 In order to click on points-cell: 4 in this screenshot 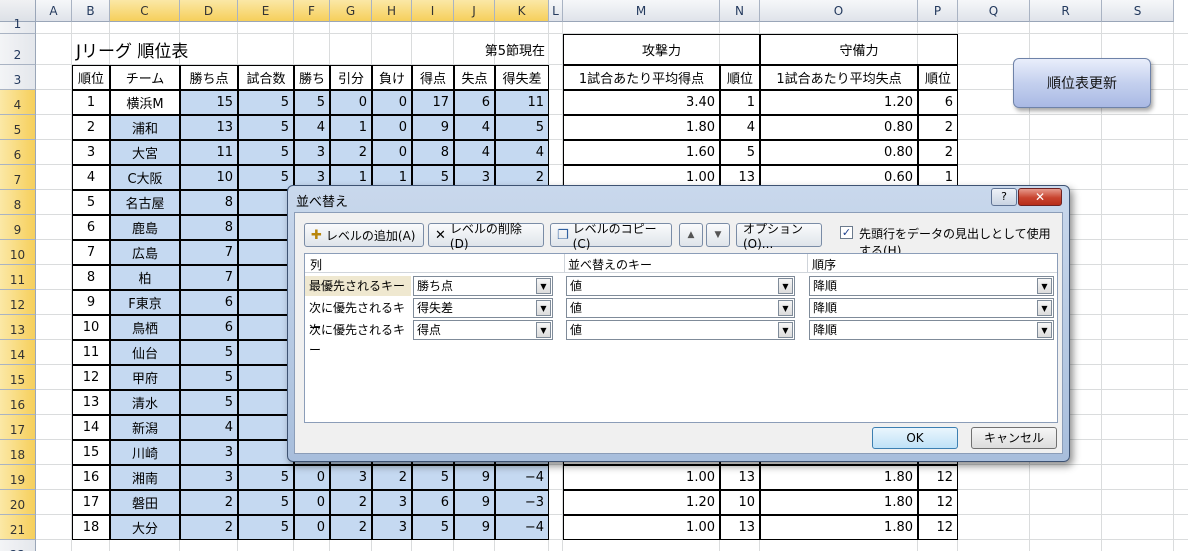, I will do `click(209, 427)`.